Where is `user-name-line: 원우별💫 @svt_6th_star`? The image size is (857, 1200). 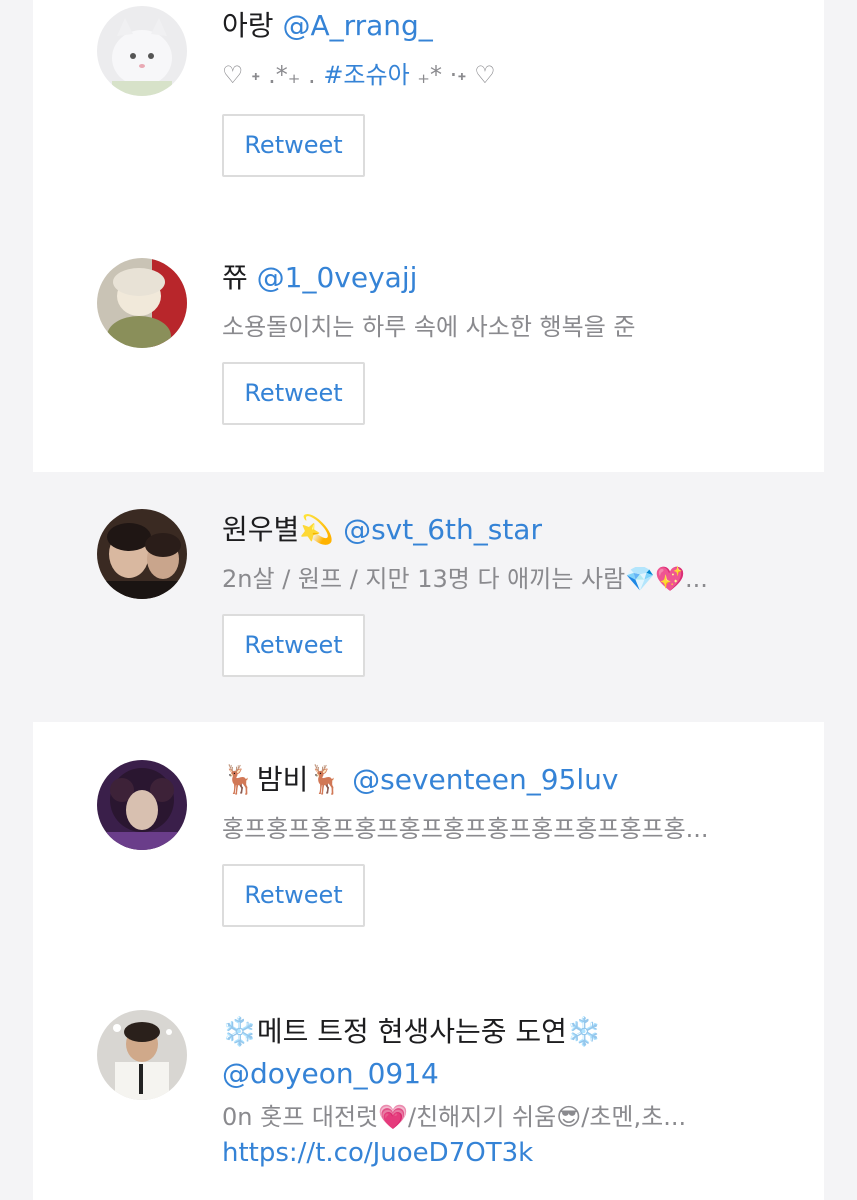
user-name-line: 원우별💫 @svt_6th_star is located at coordinates (523, 530).